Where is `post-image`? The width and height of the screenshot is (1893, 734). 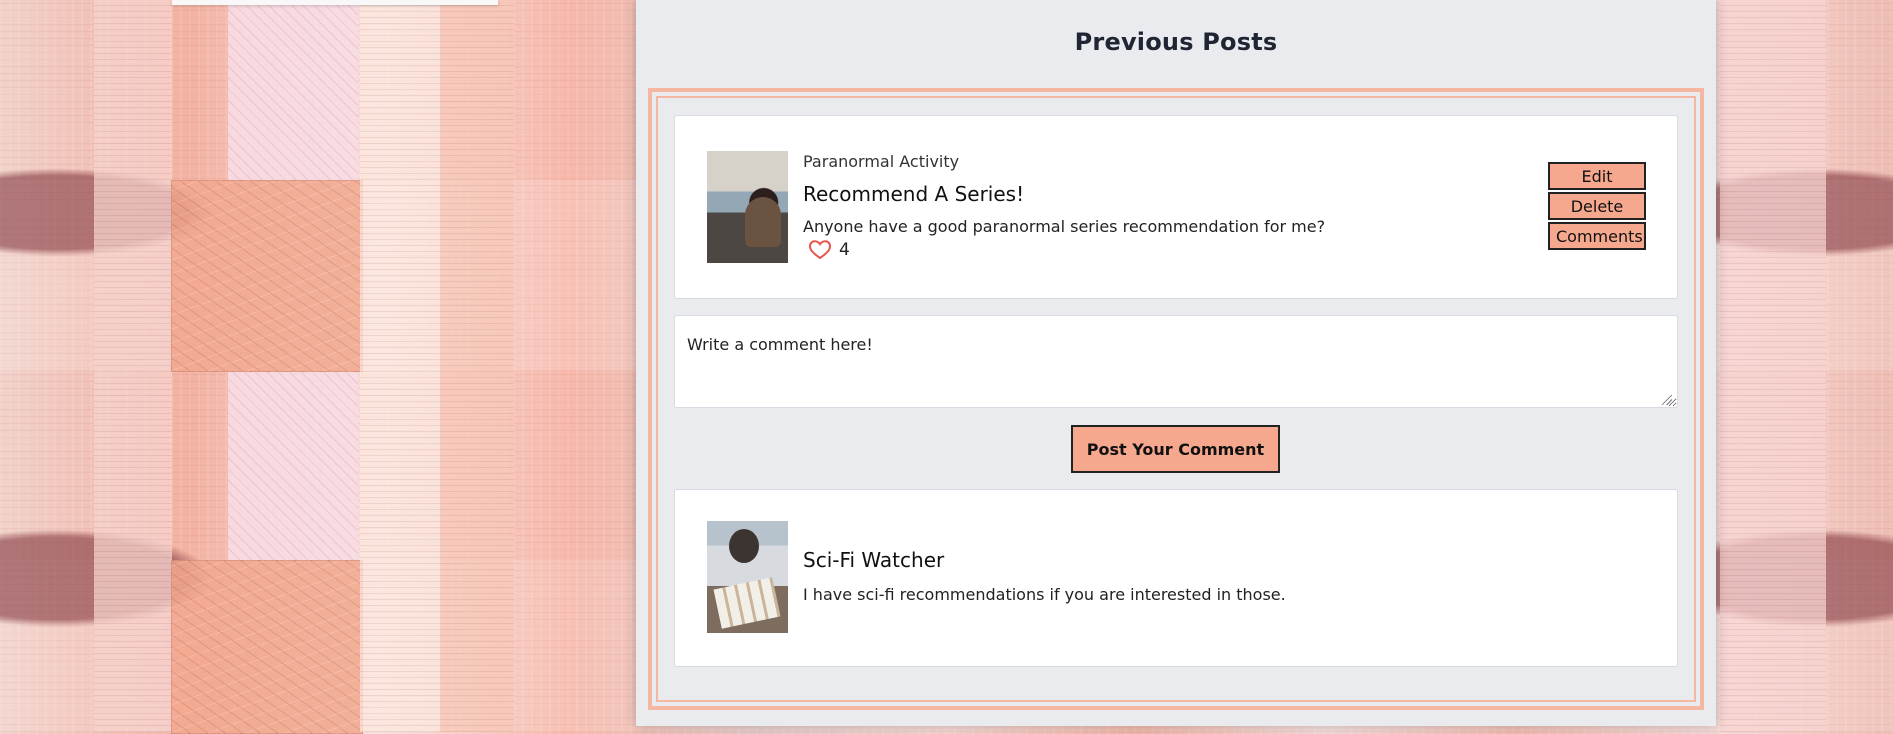 post-image is located at coordinates (747, 207).